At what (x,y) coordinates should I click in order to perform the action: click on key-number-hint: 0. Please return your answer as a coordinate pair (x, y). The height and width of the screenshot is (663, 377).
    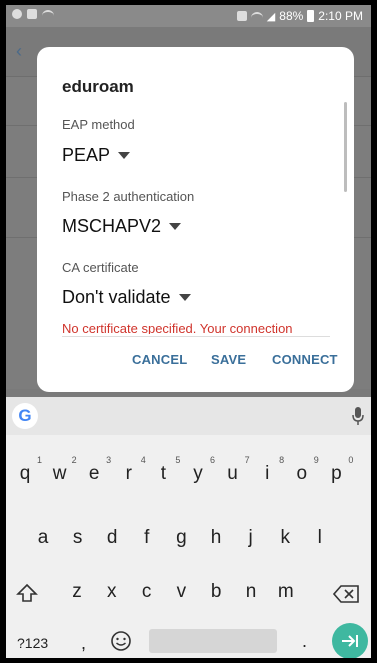
    Looking at the image, I should click on (351, 460).